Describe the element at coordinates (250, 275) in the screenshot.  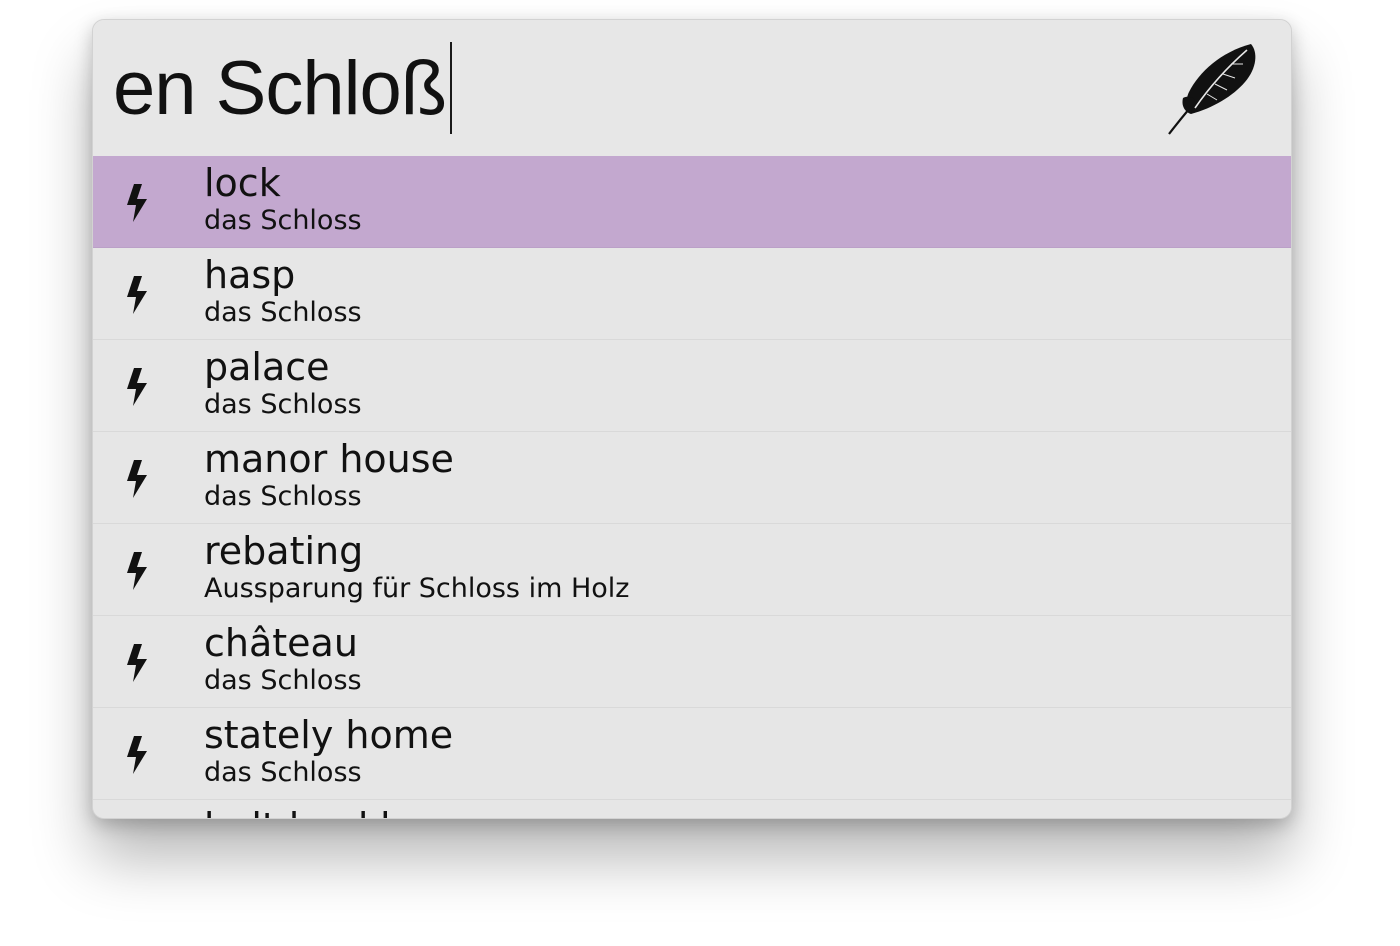
I see `result-title: hasp` at that location.